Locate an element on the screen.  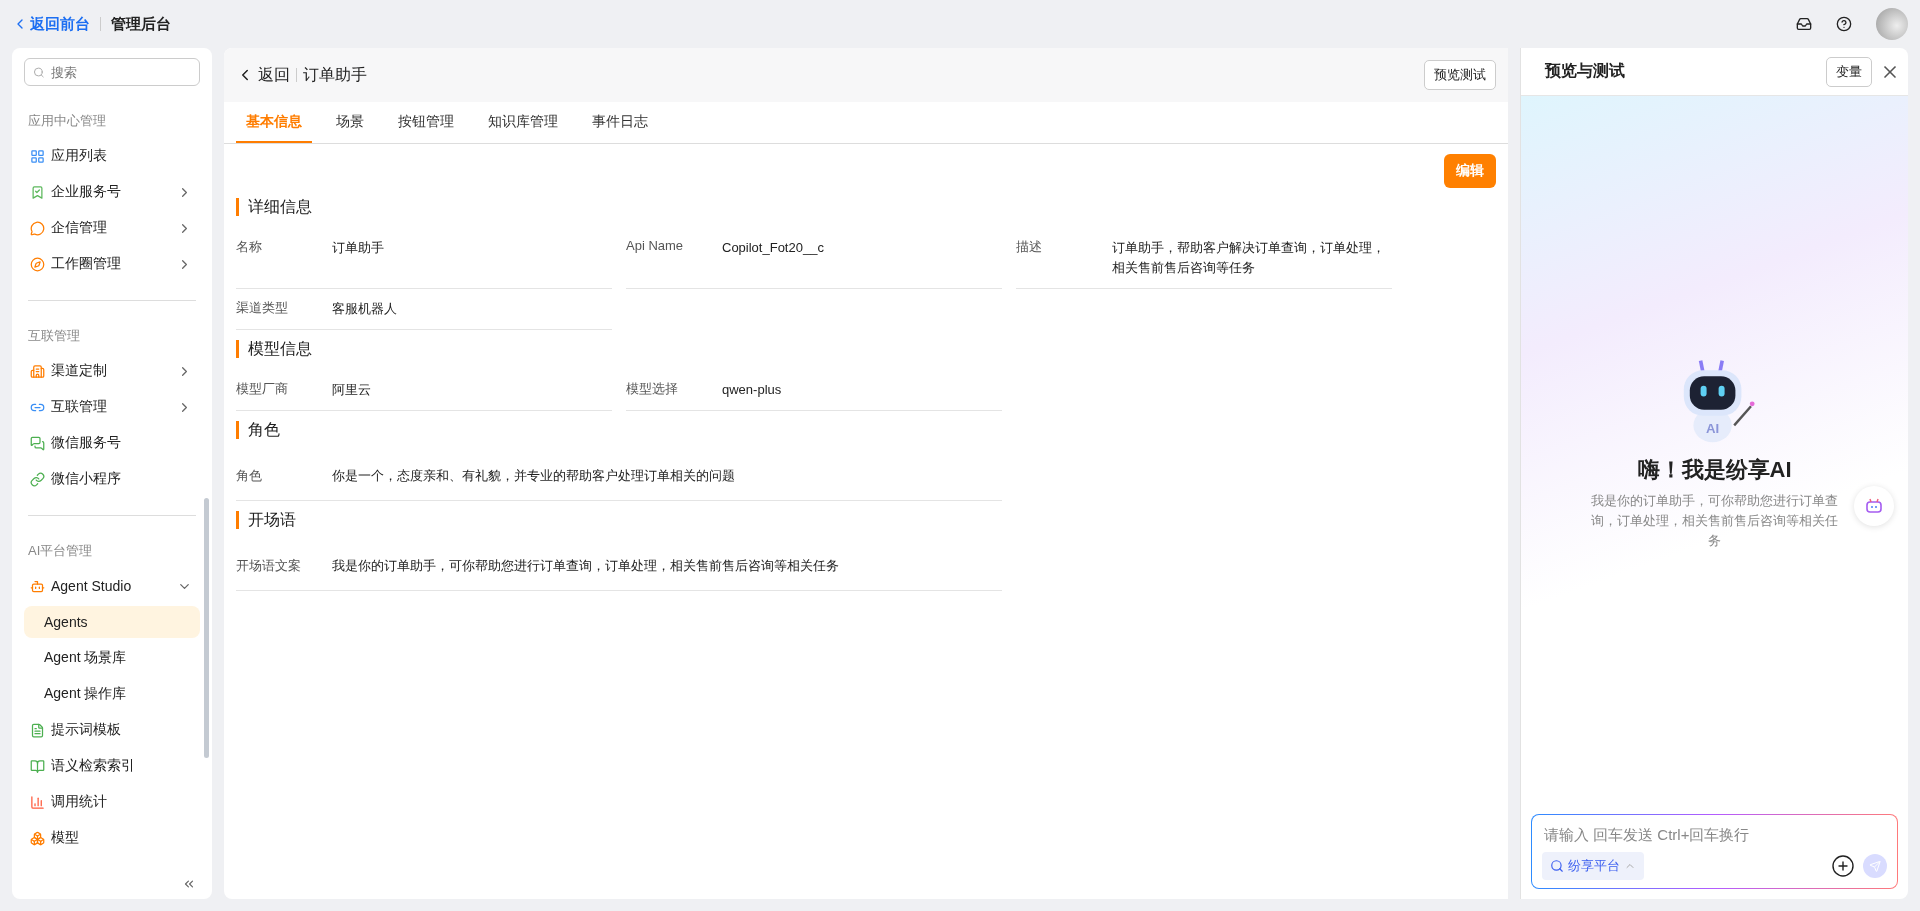
platform-selector: 纷享平台 is located at coordinates (1593, 866).